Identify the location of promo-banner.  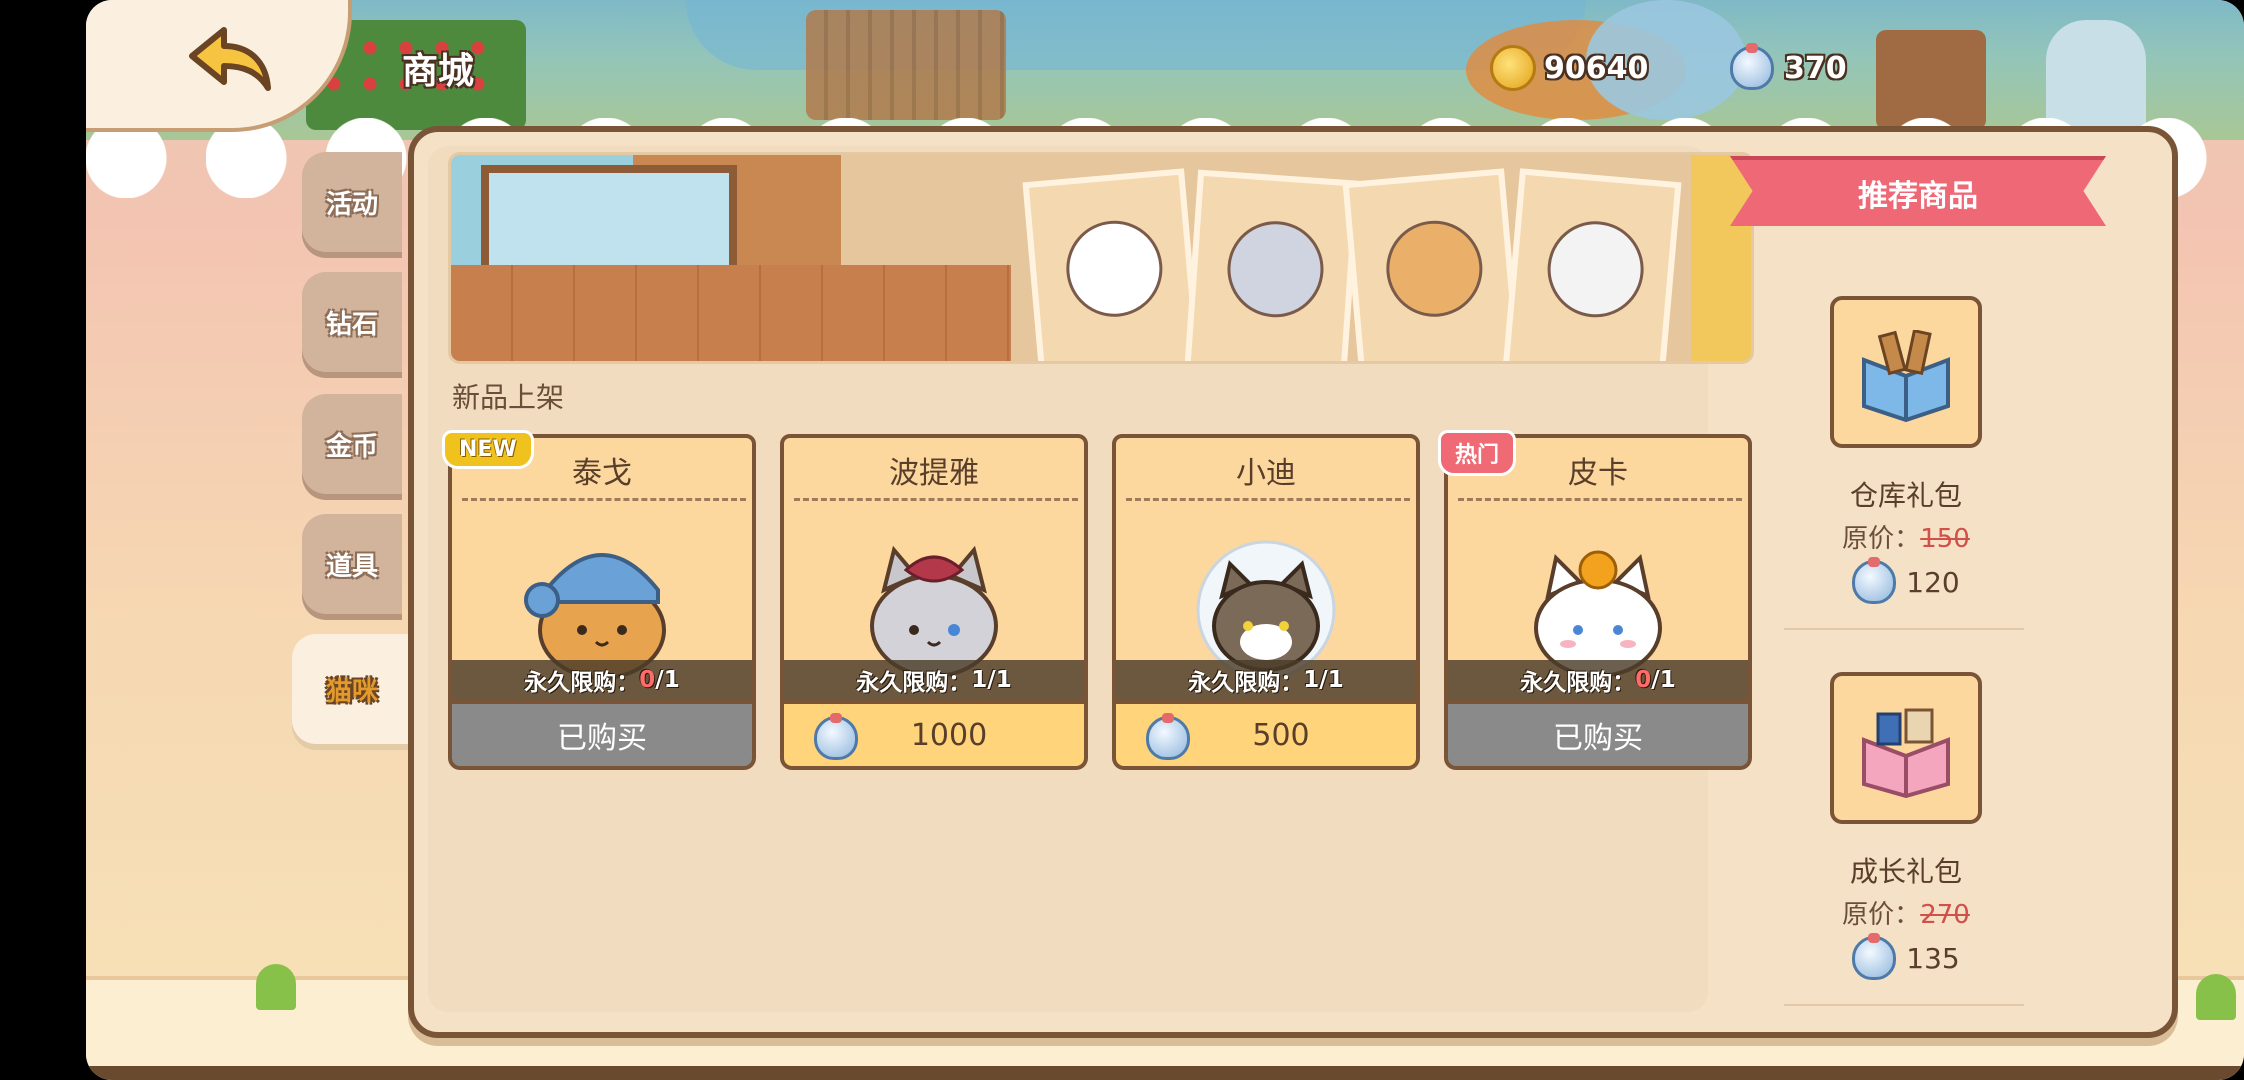
(1101, 258).